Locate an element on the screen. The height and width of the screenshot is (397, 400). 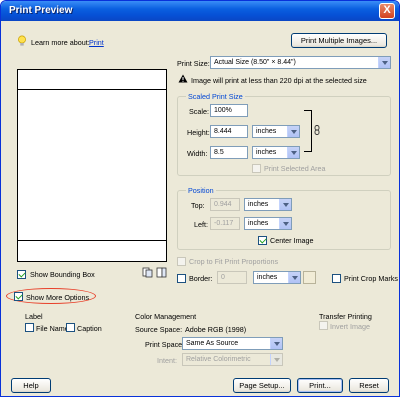
preview-bottom-edge is located at coordinates (92, 240).